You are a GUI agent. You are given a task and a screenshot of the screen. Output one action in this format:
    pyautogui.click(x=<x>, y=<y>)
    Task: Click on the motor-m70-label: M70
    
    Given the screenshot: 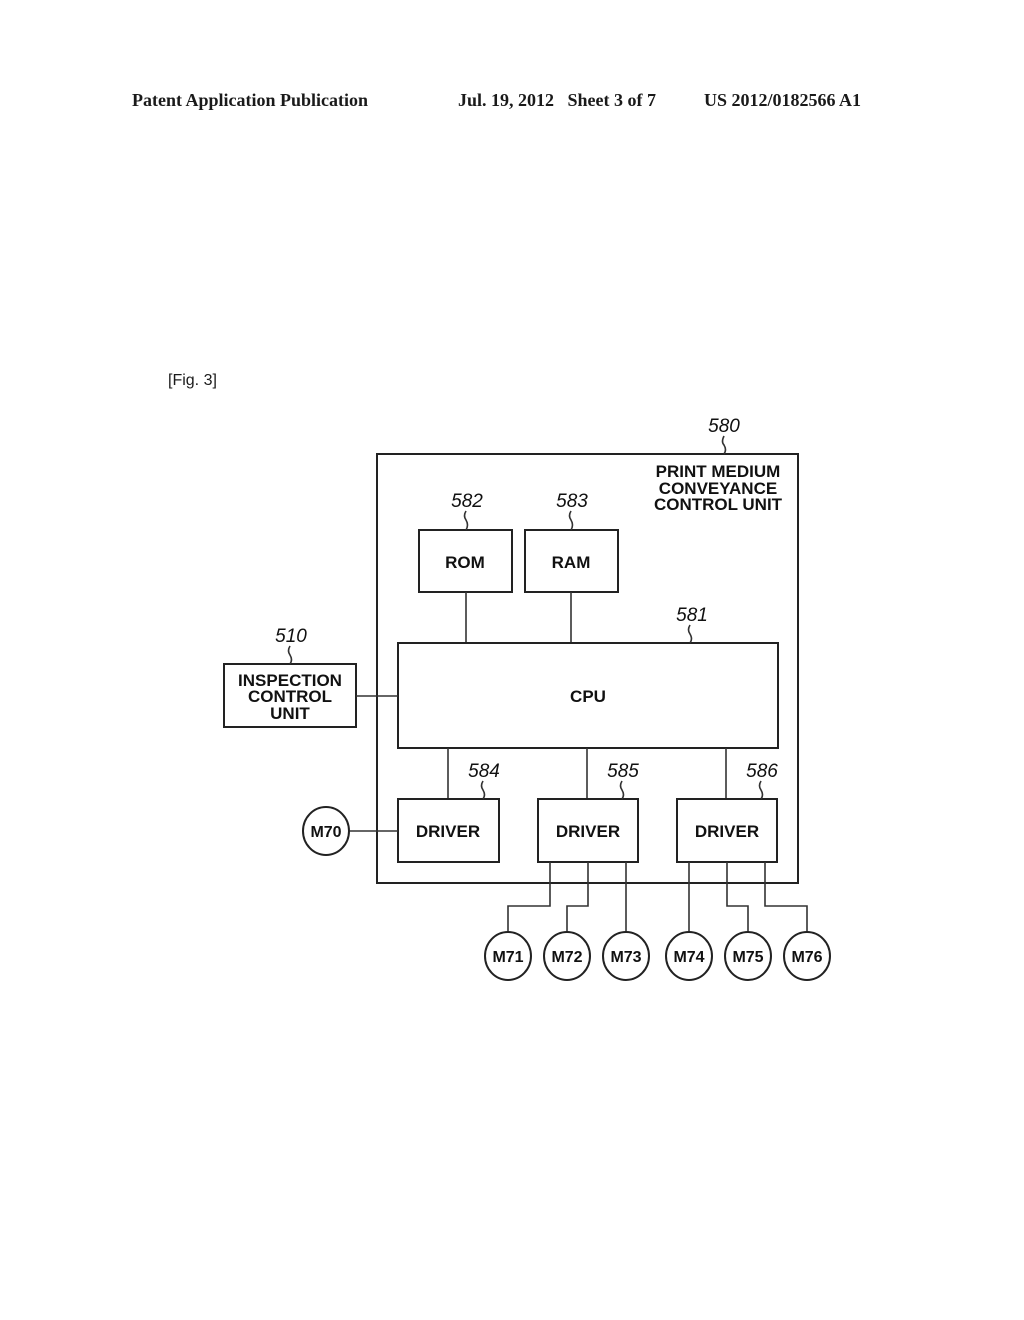 What is the action you would take?
    pyautogui.click(x=325, y=832)
    